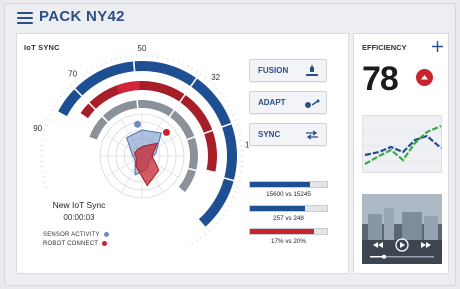  I want to click on sync-timer: 00:00:03, so click(79, 217).